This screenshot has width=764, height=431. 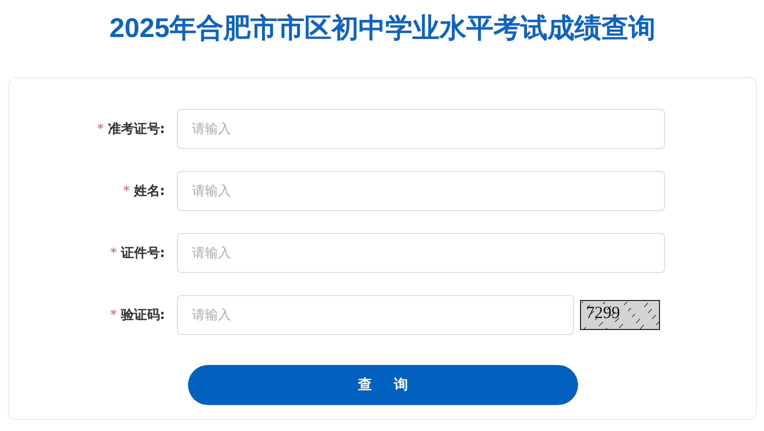 What do you see at coordinates (382, 28) in the screenshot?
I see `page-title: 2025年合肥市市区初中学业水平考试成绩查询` at bounding box center [382, 28].